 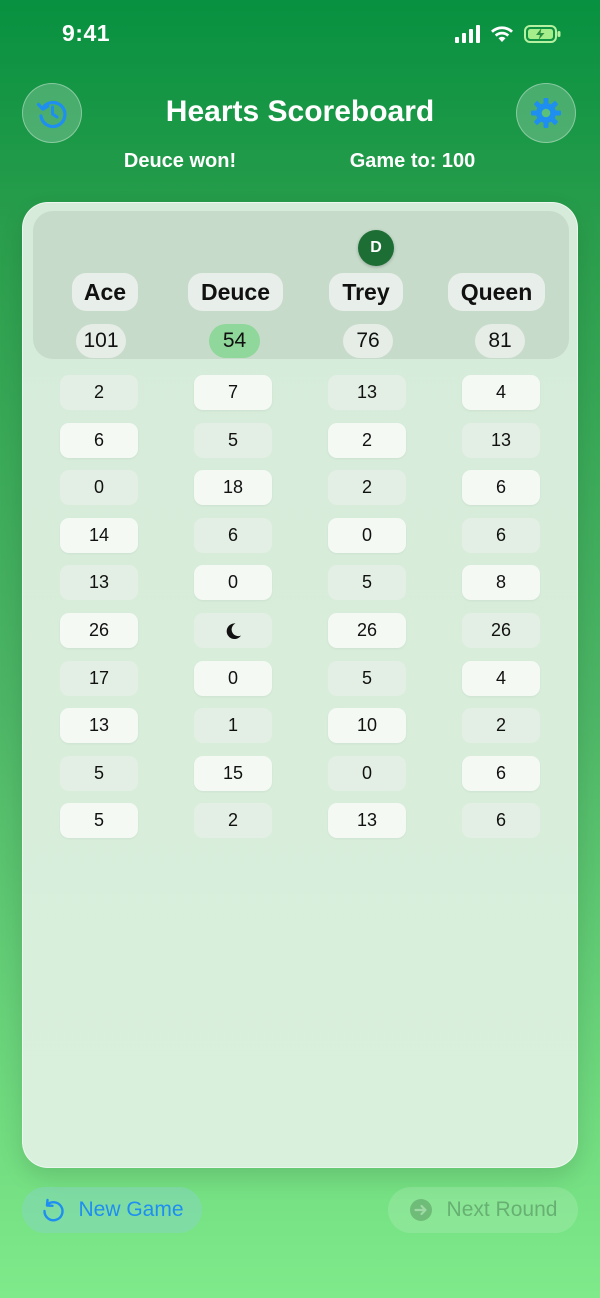 What do you see at coordinates (233, 773) in the screenshot?
I see `score-cell-deuce: 15` at bounding box center [233, 773].